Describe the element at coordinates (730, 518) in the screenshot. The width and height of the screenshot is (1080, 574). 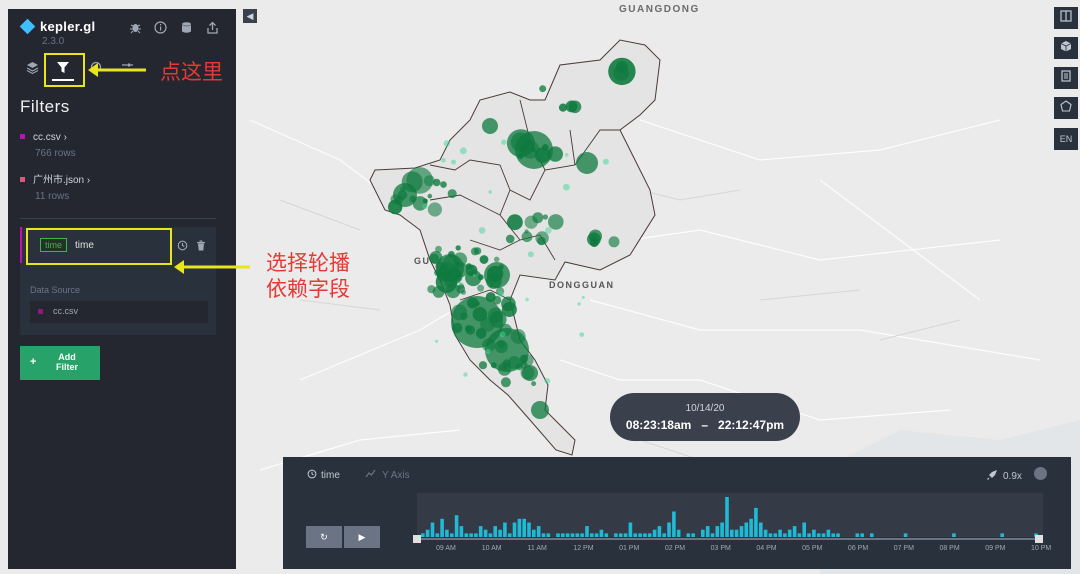
I see `histogram-area` at that location.